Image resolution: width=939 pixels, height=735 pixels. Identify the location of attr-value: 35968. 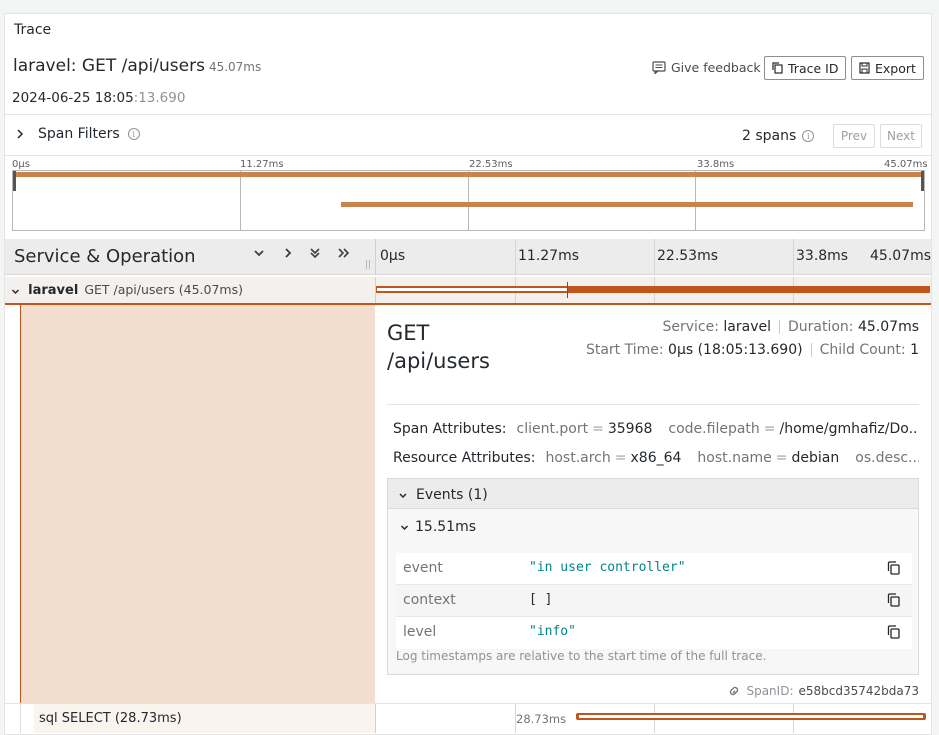
(630, 429).